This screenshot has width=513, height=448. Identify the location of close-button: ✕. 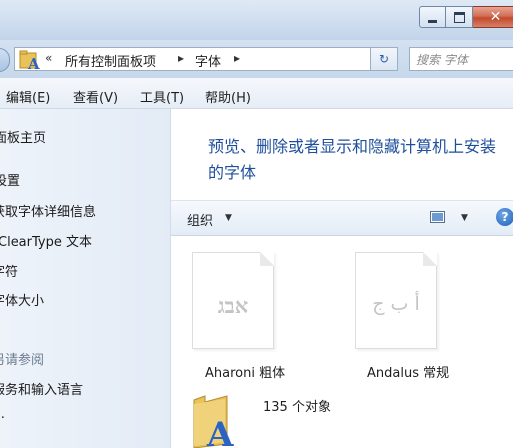
(493, 17).